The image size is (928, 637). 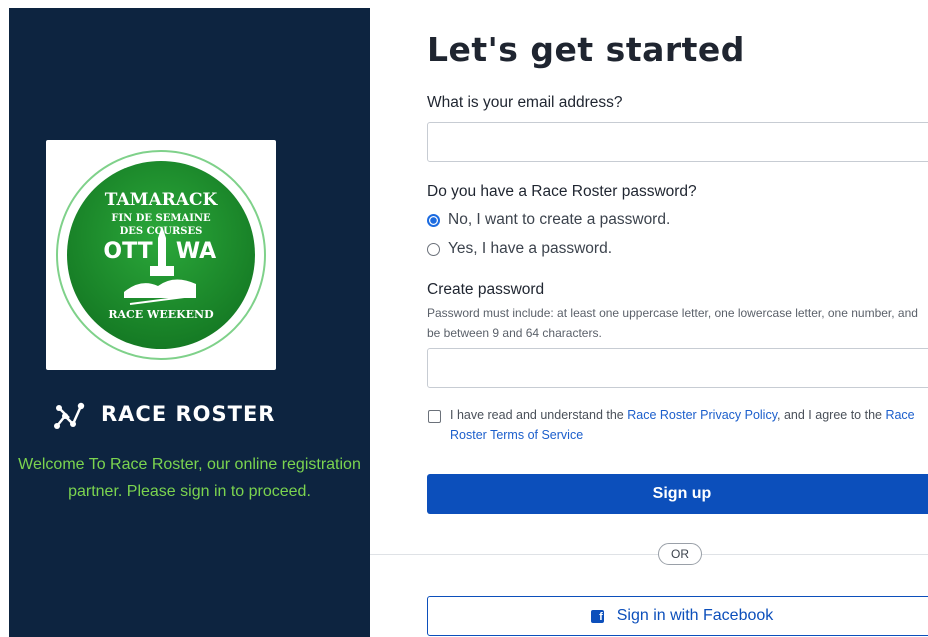 What do you see at coordinates (433, 220) in the screenshot?
I see `radio-selected` at bounding box center [433, 220].